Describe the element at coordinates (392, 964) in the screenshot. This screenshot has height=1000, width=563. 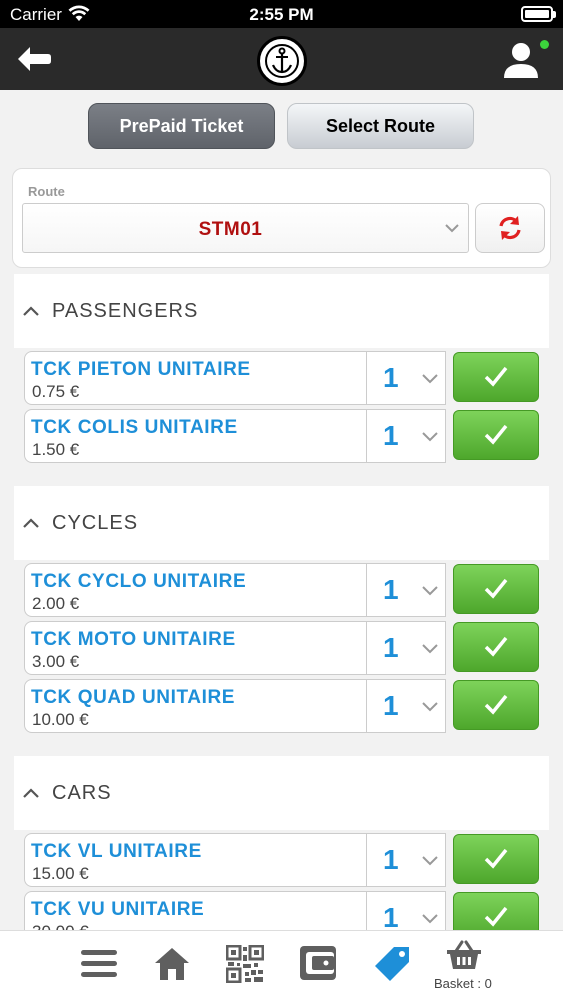
I see `tag-icon` at that location.